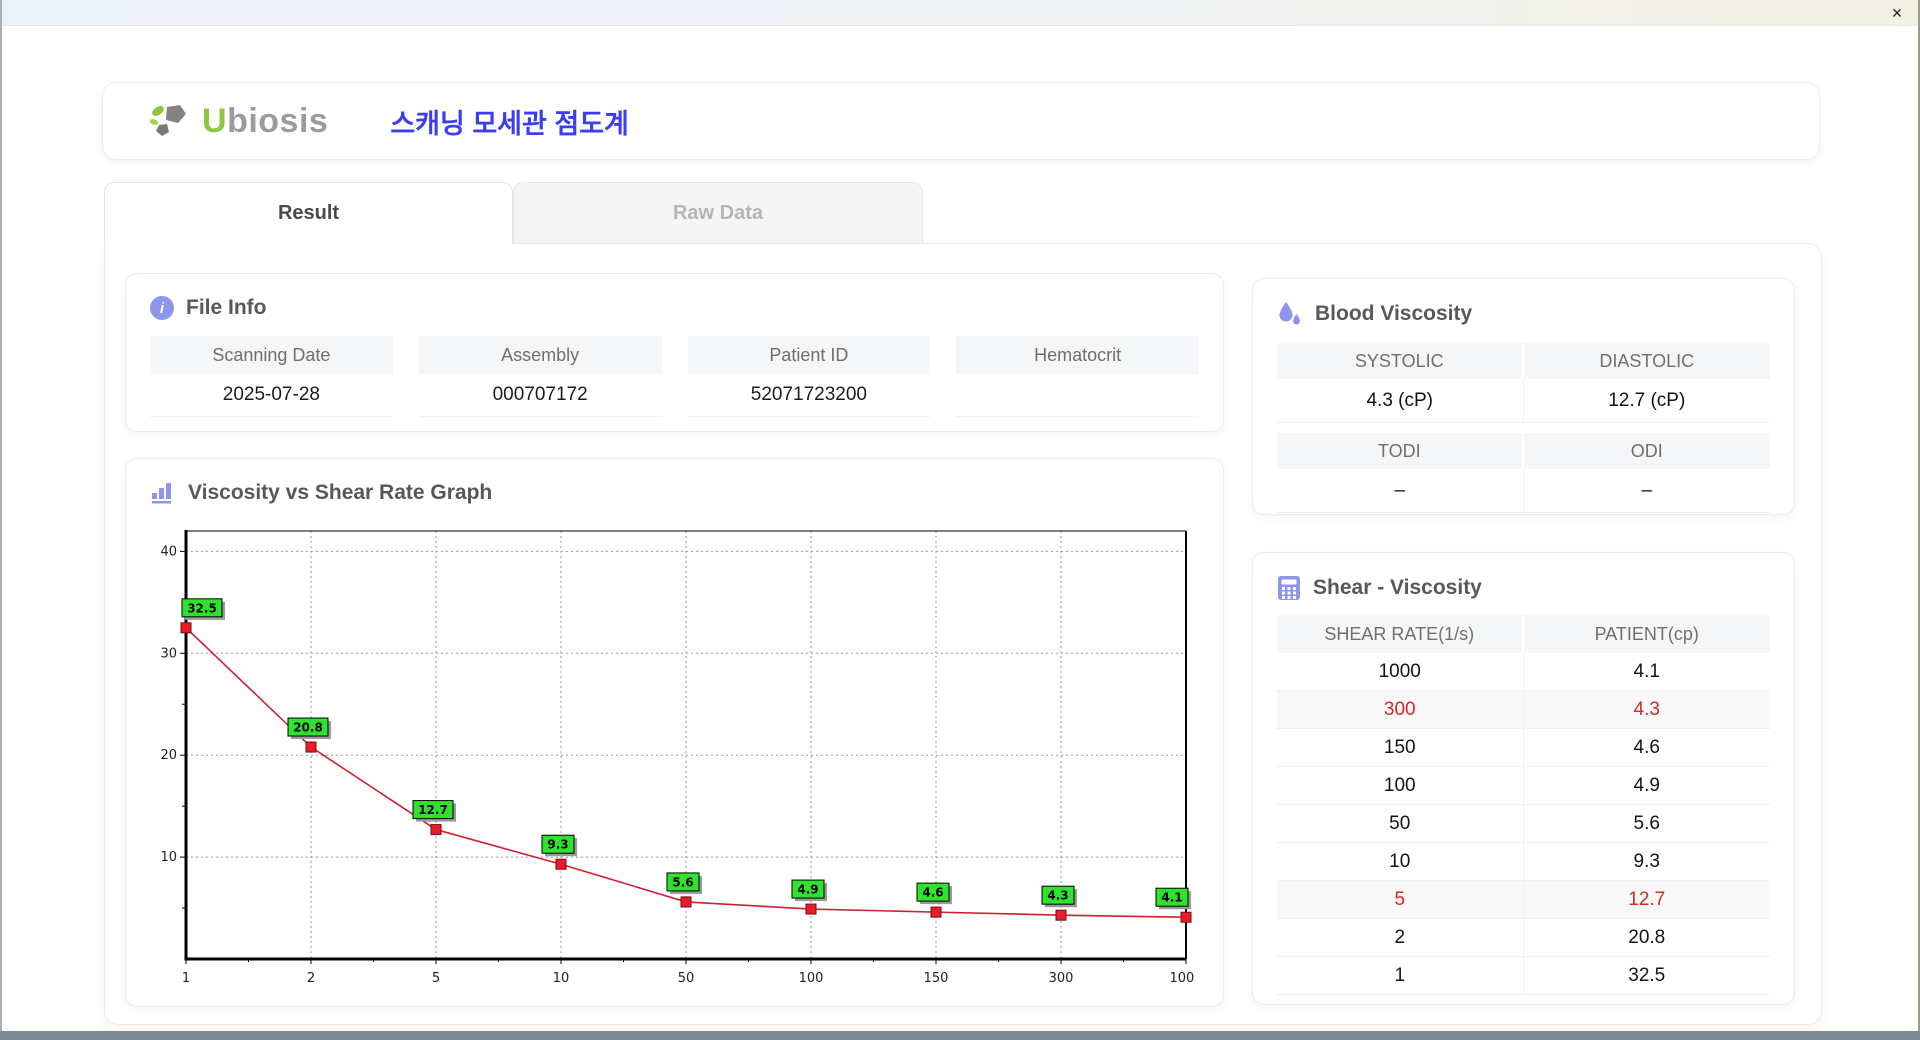 The width and height of the screenshot is (1920, 1040). Describe the element at coordinates (936, 978) in the screenshot. I see `svg-text: 150` at that location.